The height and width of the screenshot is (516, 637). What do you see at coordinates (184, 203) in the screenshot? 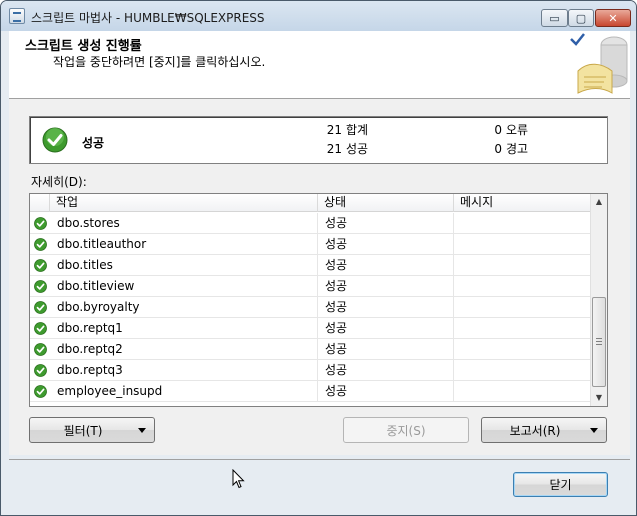
I see `column-header-task: 작업` at bounding box center [184, 203].